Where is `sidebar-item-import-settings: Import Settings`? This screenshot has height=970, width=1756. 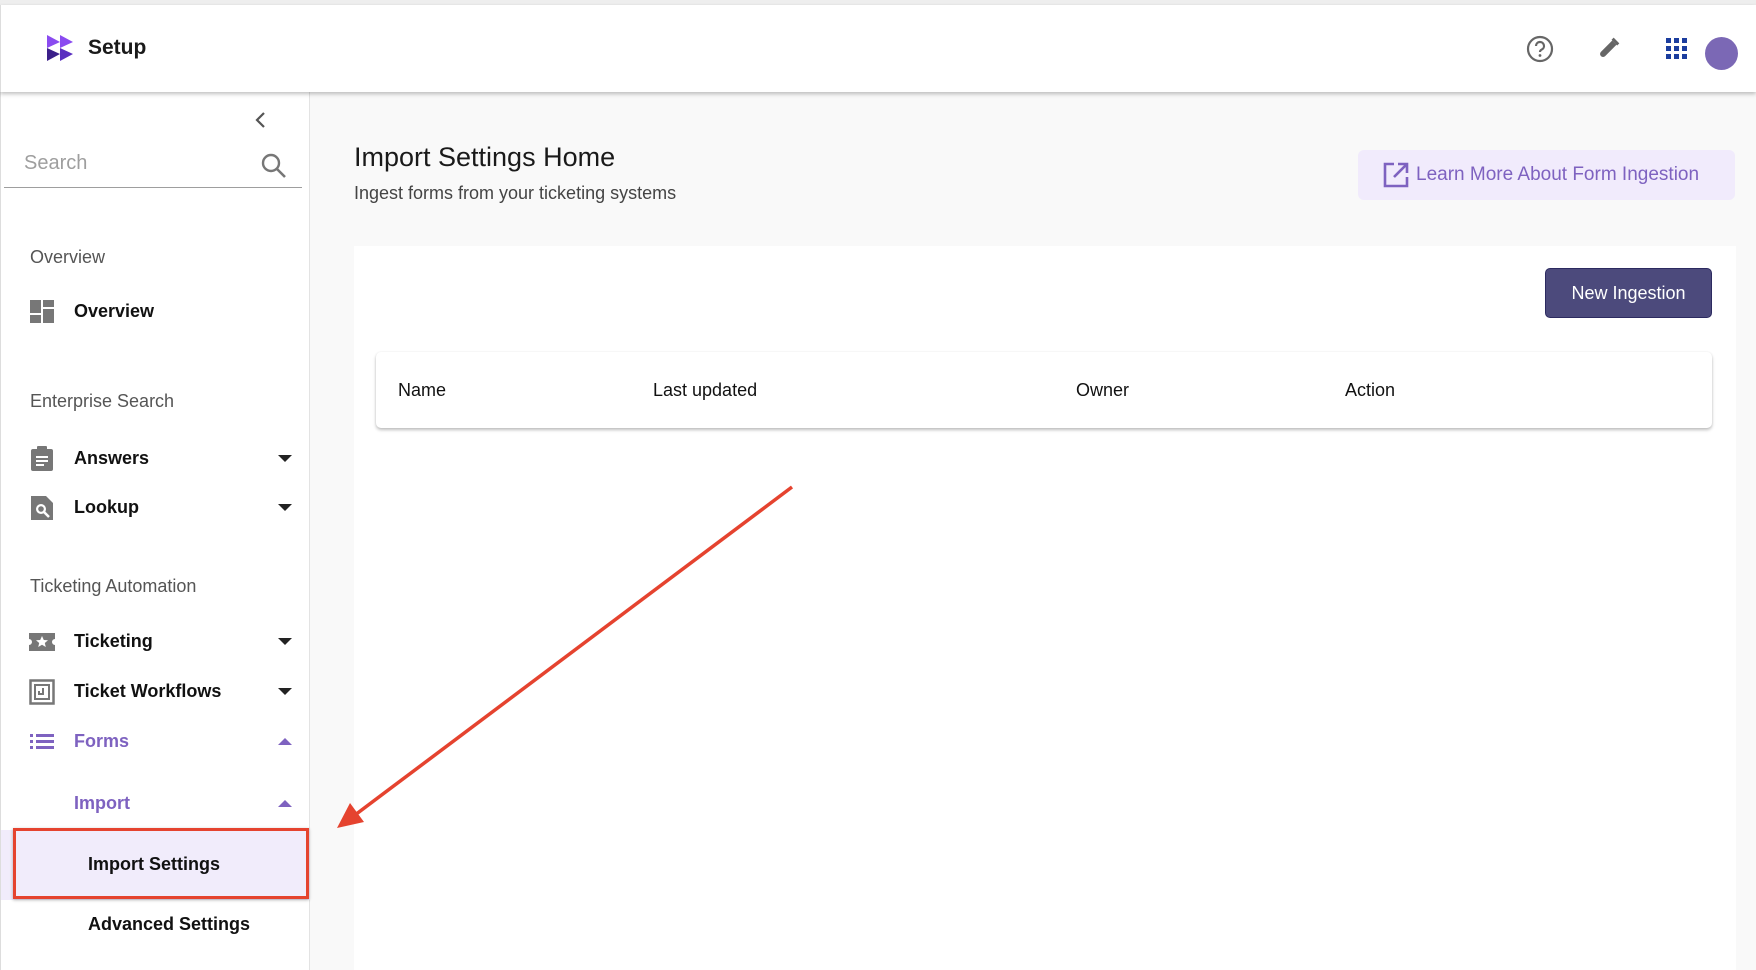
sidebar-item-import-settings: Import Settings is located at coordinates (155, 865).